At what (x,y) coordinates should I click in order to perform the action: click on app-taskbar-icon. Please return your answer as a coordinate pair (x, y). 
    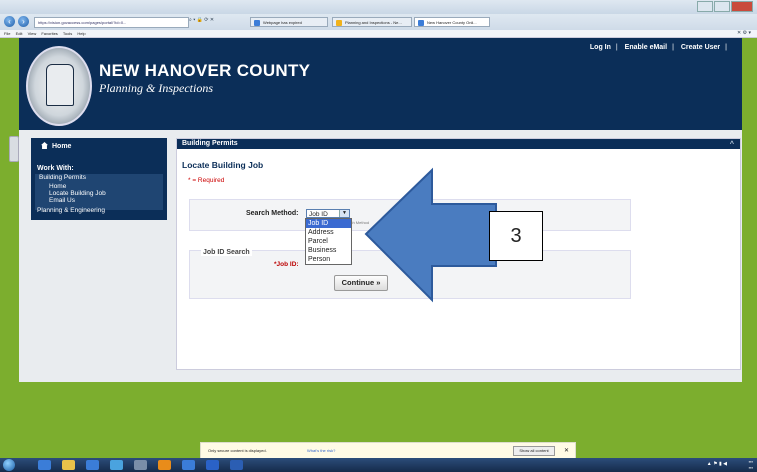
    Looking at the image, I should click on (116, 465).